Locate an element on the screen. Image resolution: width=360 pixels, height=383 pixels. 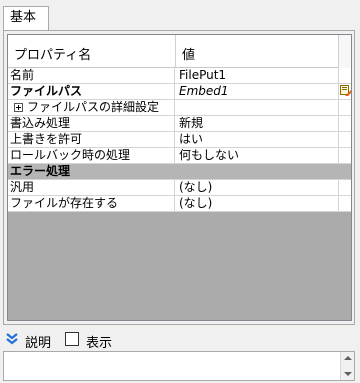
row-general: 汎用 (なし) is located at coordinates (179, 188).